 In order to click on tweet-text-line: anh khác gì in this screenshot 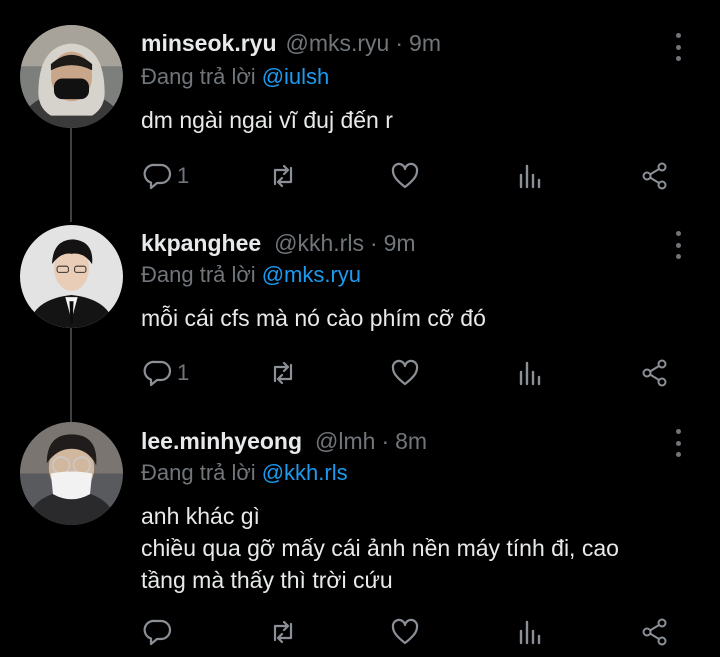, I will do `click(200, 516)`.